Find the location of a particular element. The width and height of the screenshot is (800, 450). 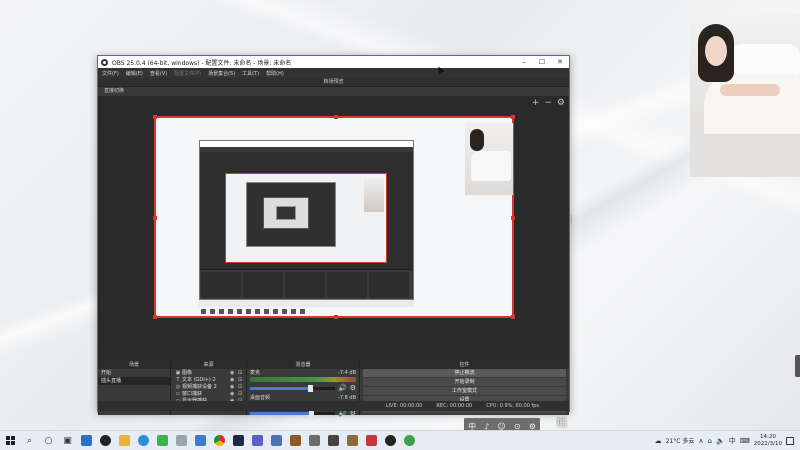

scene-item: 插头直播 is located at coordinates (134, 381).